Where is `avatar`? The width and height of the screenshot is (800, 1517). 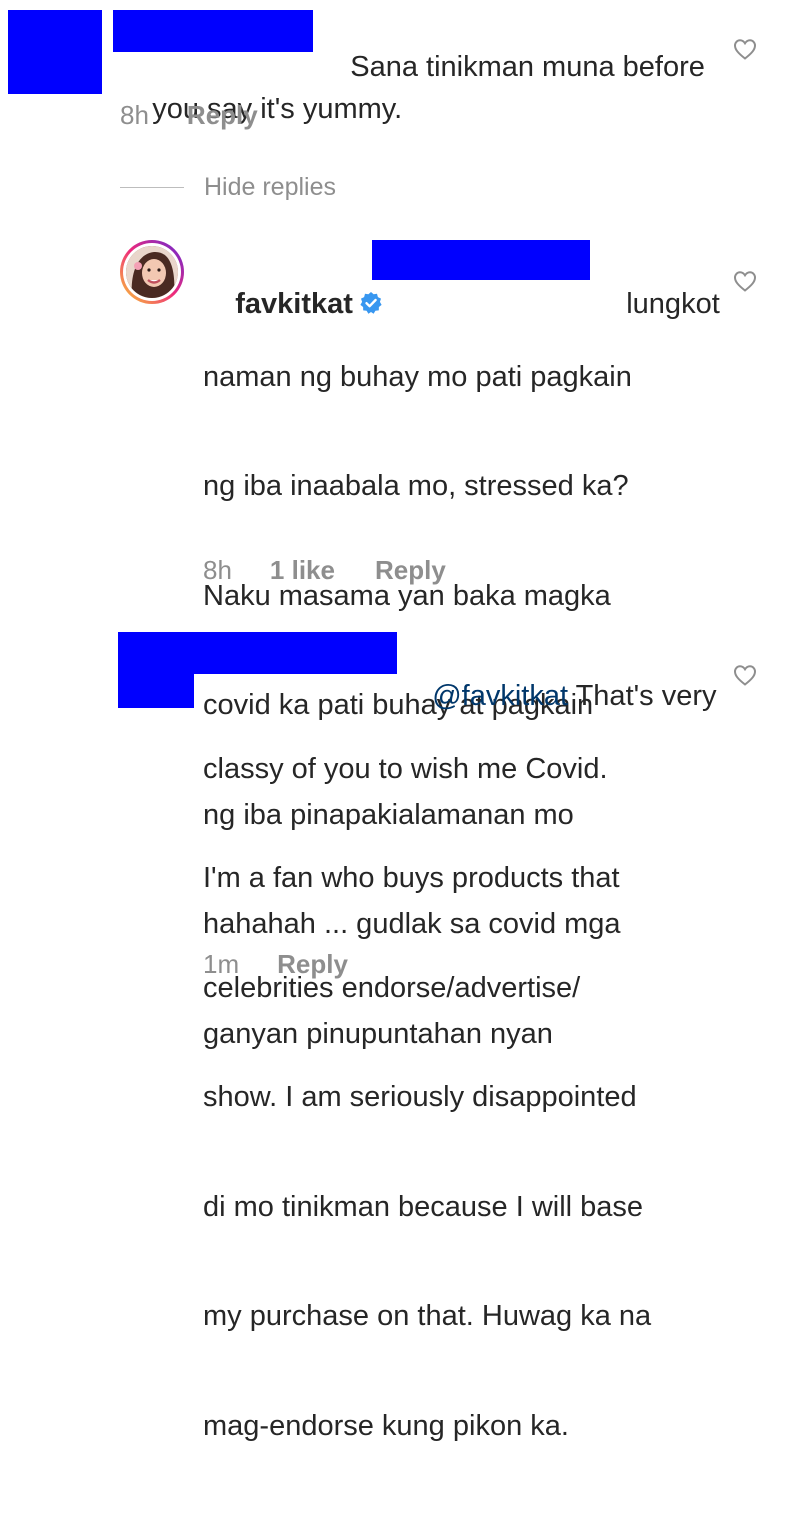
avatar is located at coordinates (152, 272).